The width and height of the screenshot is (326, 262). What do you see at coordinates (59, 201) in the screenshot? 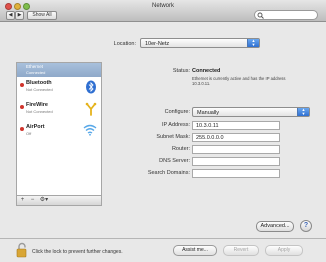
I see `service-list-toolbar: + − ⚙▾` at bounding box center [59, 201].